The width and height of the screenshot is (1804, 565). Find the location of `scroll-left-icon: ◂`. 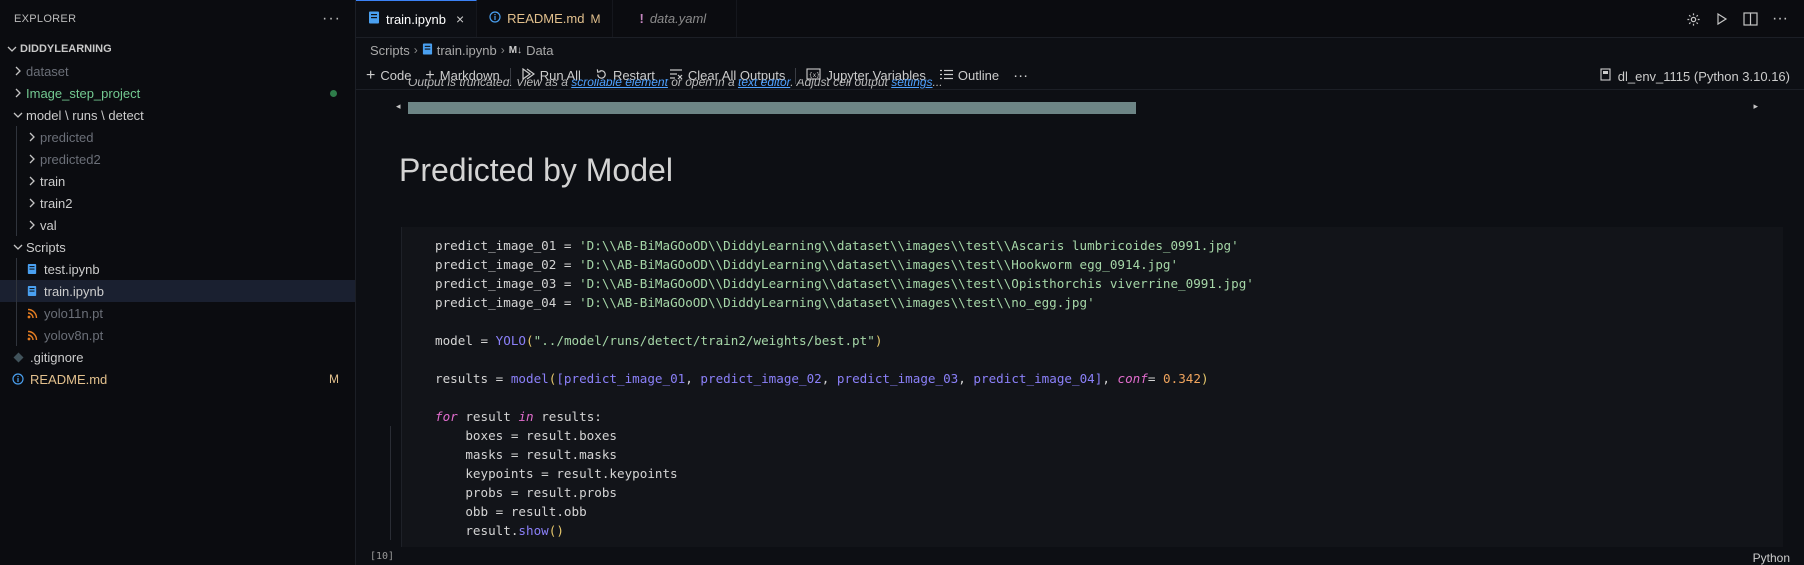

scroll-left-icon: ◂ is located at coordinates (398, 106).